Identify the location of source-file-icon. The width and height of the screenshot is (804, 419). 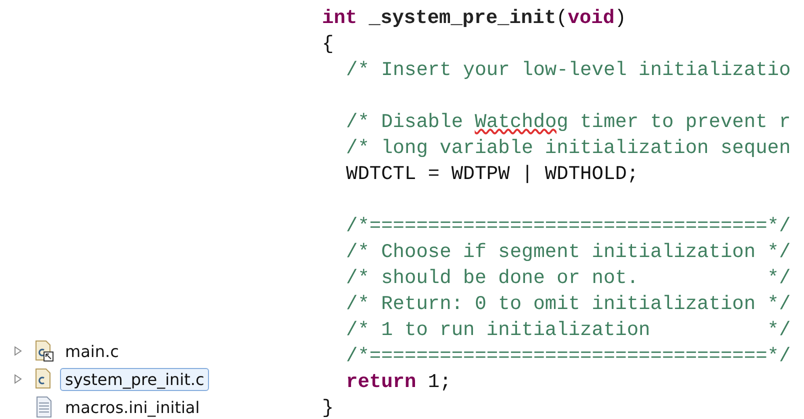
(44, 351).